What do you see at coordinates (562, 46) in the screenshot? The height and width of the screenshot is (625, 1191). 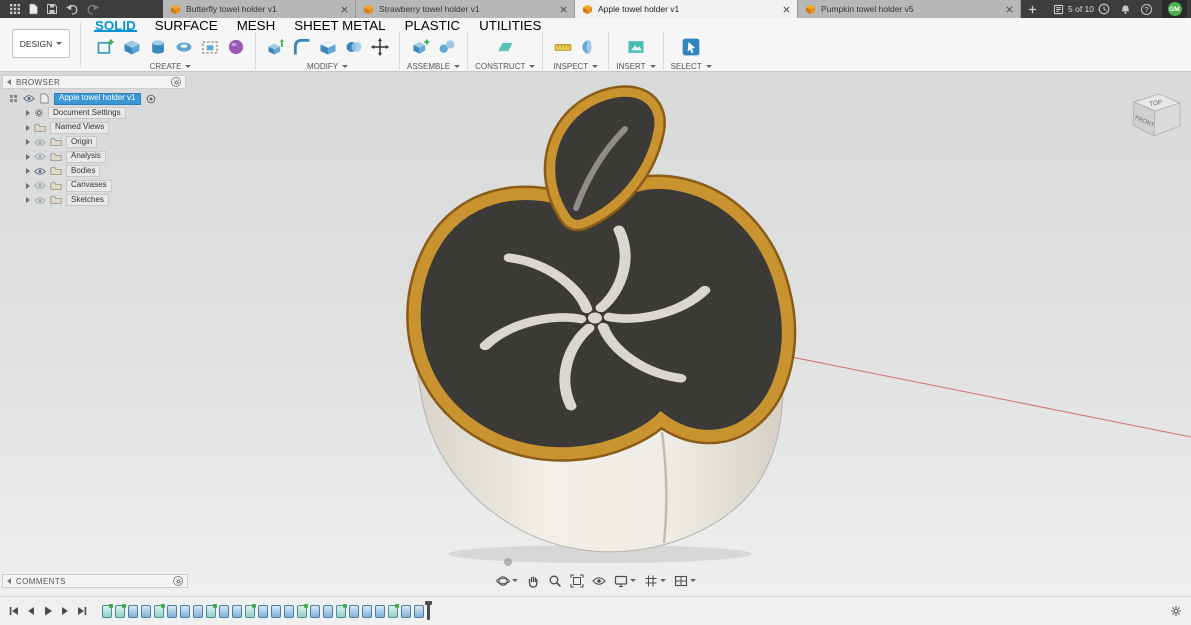 I see `measure-button` at bounding box center [562, 46].